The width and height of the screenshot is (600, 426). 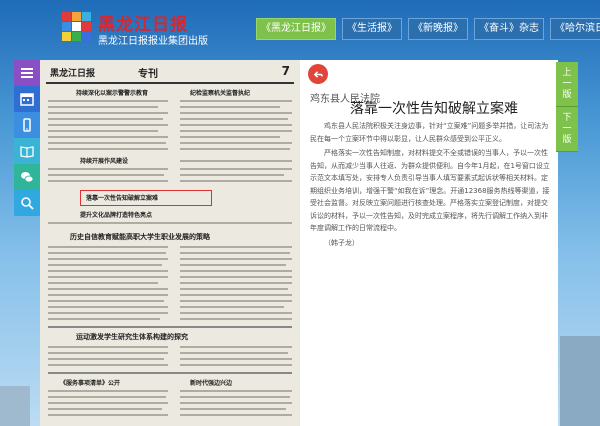 I want to click on nav-life-daily: 《生活报》, so click(x=372, y=29).